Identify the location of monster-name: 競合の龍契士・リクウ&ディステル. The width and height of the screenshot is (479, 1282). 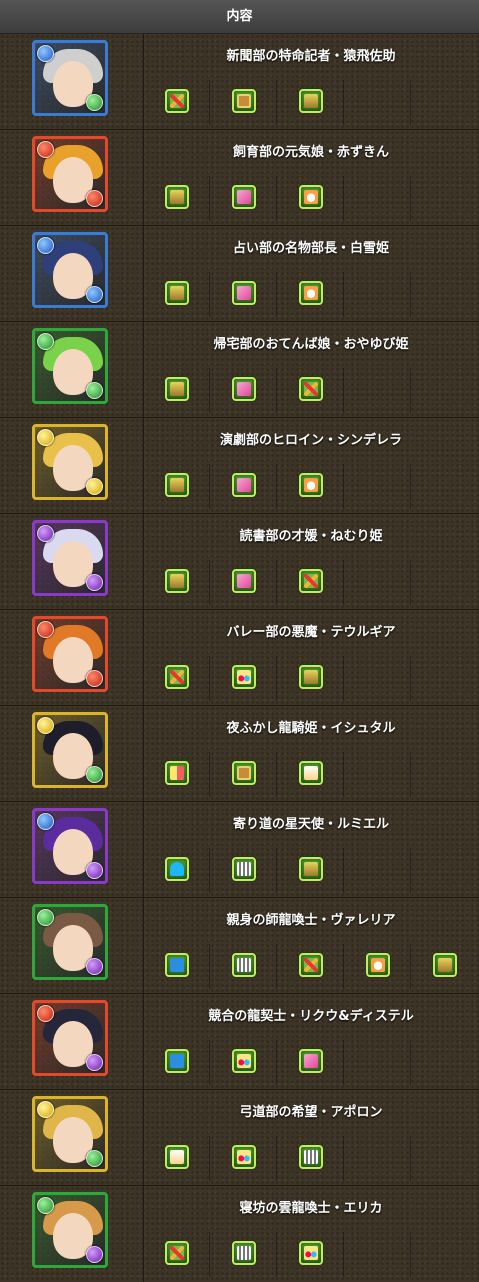
(311, 1016).